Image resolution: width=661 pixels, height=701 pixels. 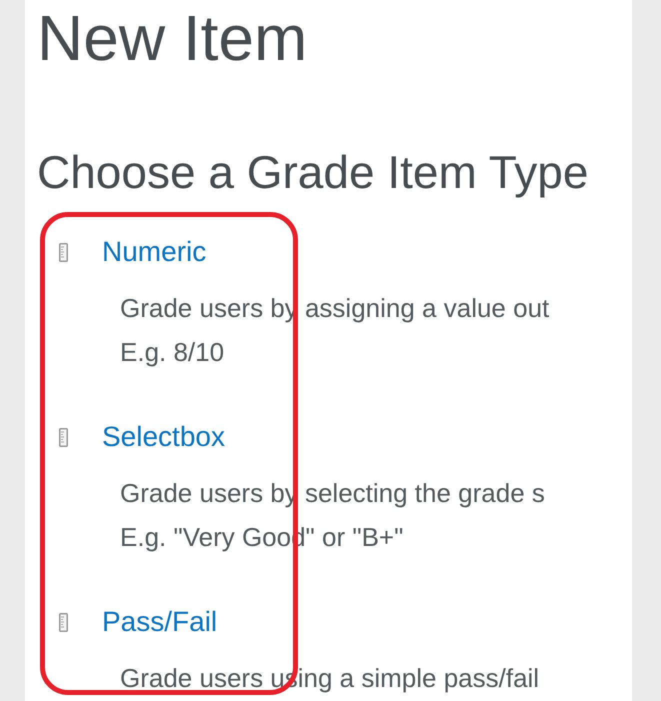 What do you see at coordinates (160, 622) in the screenshot?
I see `grade-type-link: Pass/Fail` at bounding box center [160, 622].